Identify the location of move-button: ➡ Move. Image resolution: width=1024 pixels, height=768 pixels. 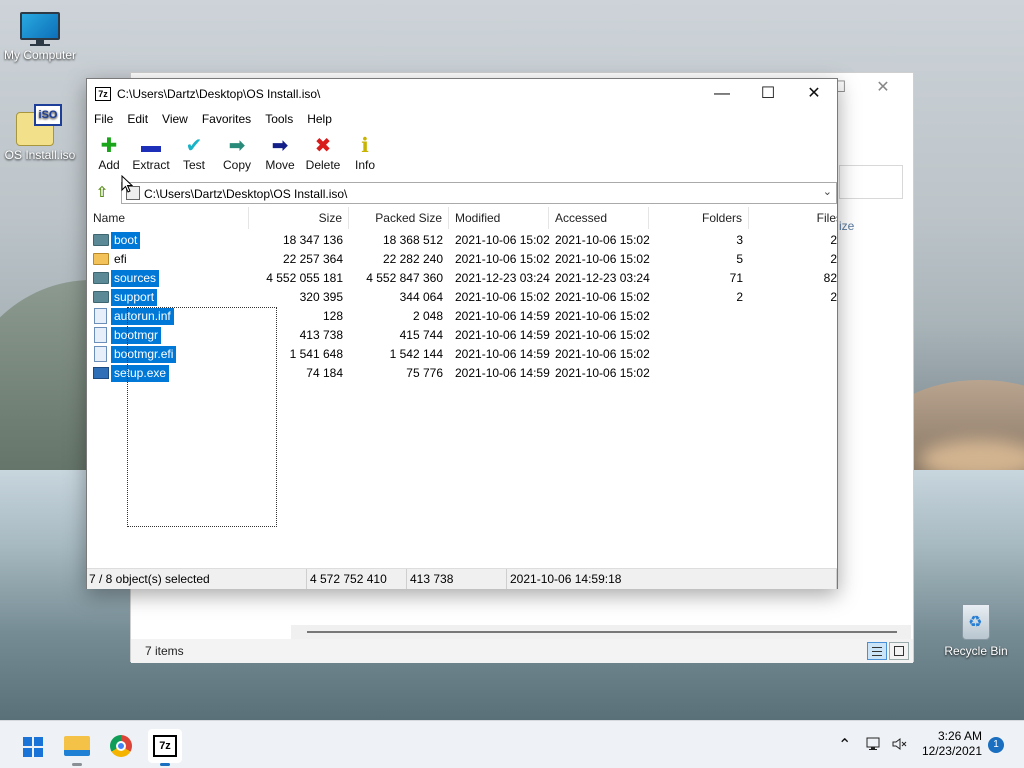
(280, 153).